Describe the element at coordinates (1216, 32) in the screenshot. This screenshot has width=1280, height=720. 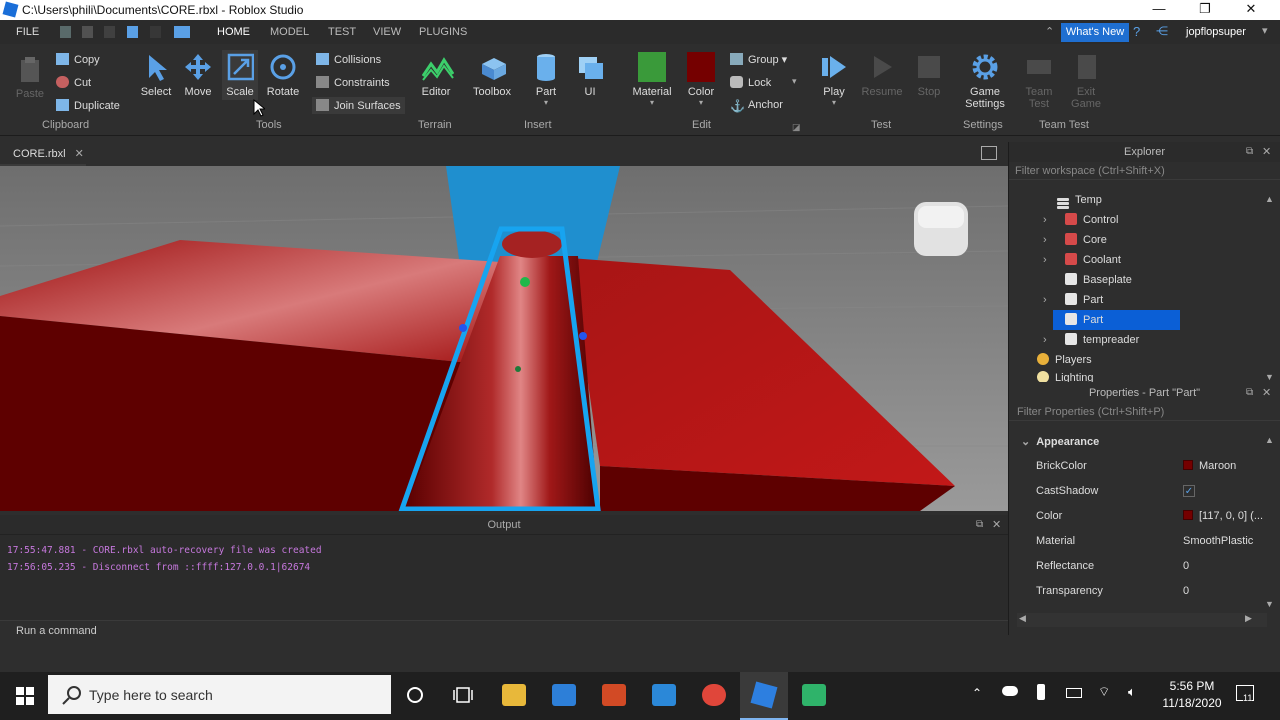
I see `username-label: jopflopsuper` at that location.